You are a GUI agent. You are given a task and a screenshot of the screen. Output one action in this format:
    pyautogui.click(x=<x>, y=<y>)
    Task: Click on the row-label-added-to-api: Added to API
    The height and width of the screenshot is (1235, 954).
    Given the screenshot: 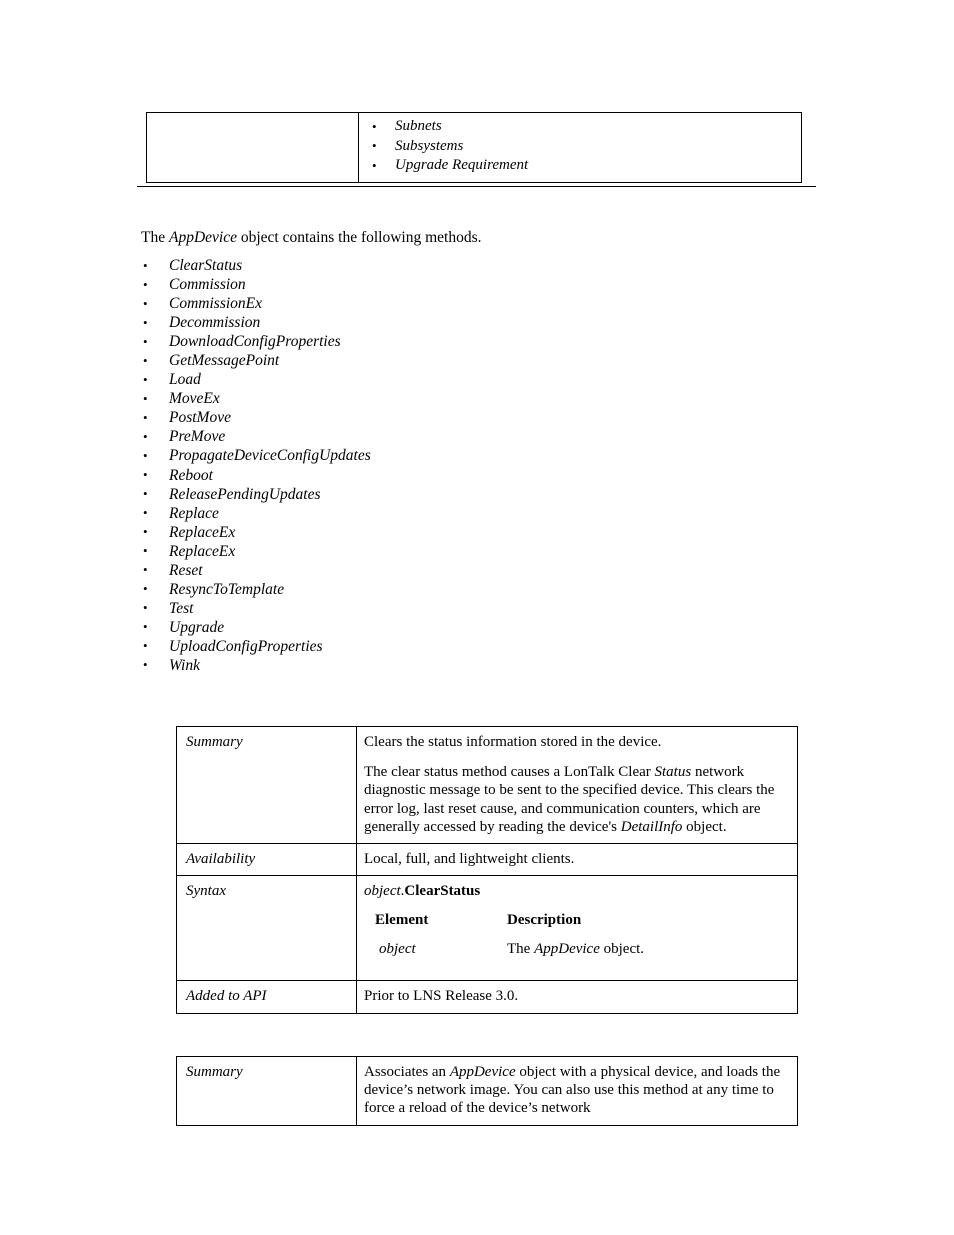 What is the action you would take?
    pyautogui.click(x=266, y=997)
    